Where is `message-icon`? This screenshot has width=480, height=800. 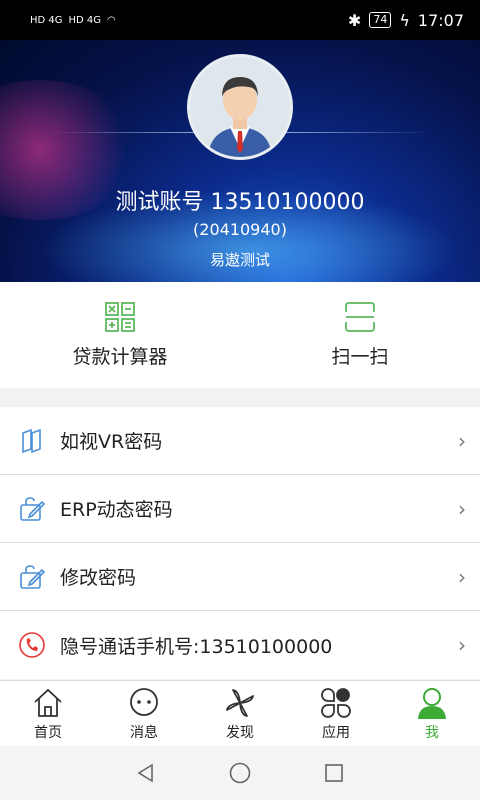 message-icon is located at coordinates (144, 702).